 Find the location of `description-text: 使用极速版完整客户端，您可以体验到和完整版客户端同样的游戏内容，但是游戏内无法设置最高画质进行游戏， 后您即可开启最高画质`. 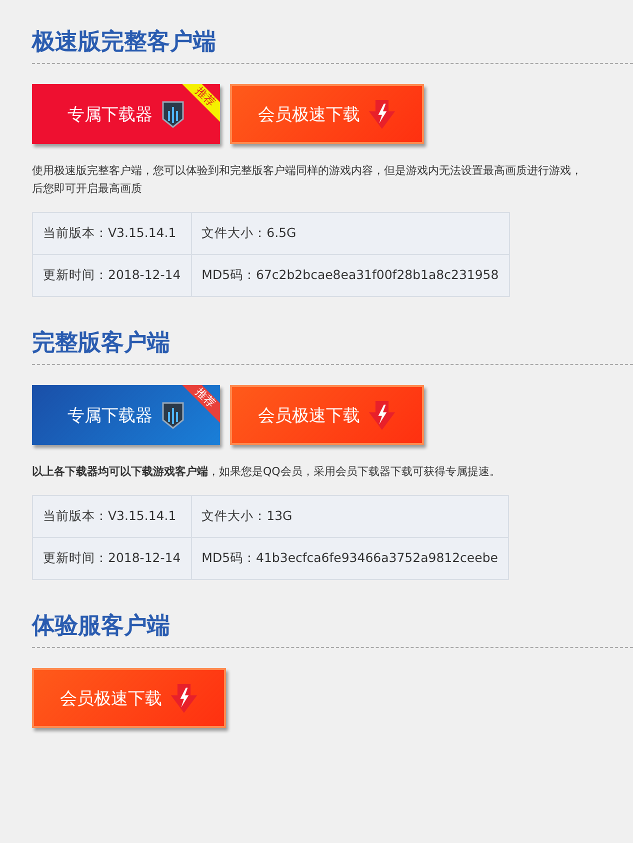

description-text: 使用极速版完整客户端，您可以体验到和完整版客户端同样的游戏内容，但是游戏内无法设置最高画质进行游戏， 后您即可开启最高画质 is located at coordinates (307, 180).